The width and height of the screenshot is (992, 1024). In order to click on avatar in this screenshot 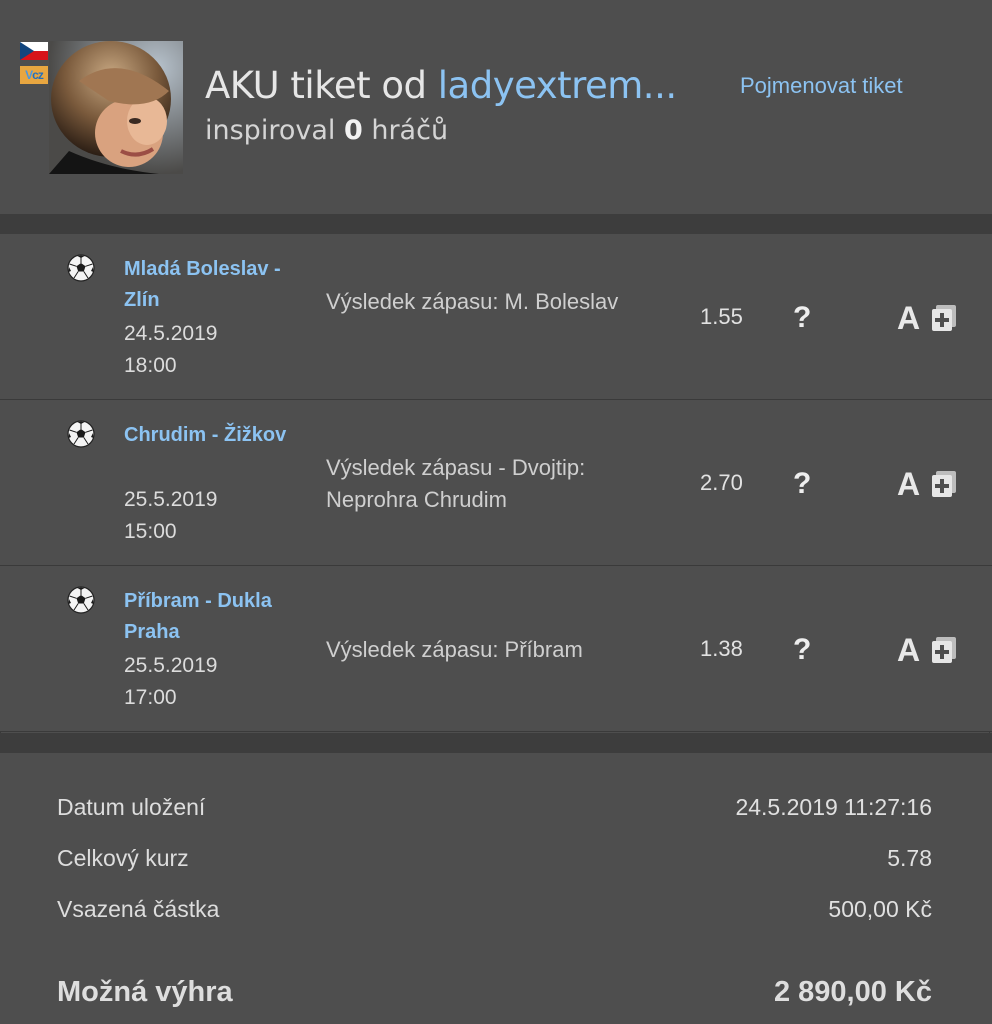, I will do `click(116, 107)`.